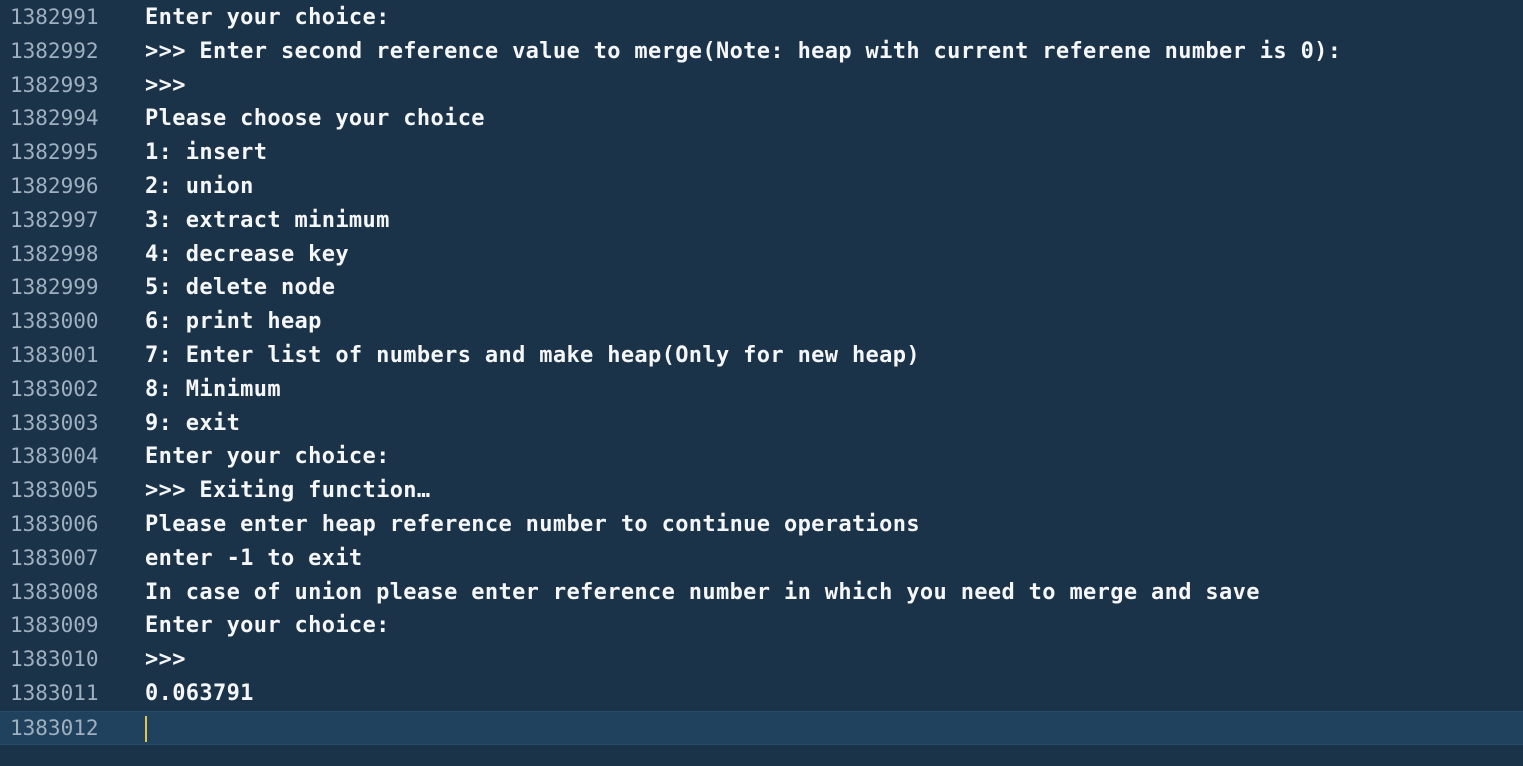  Describe the element at coordinates (54, 321) in the screenshot. I see `line-number: 1383000` at that location.